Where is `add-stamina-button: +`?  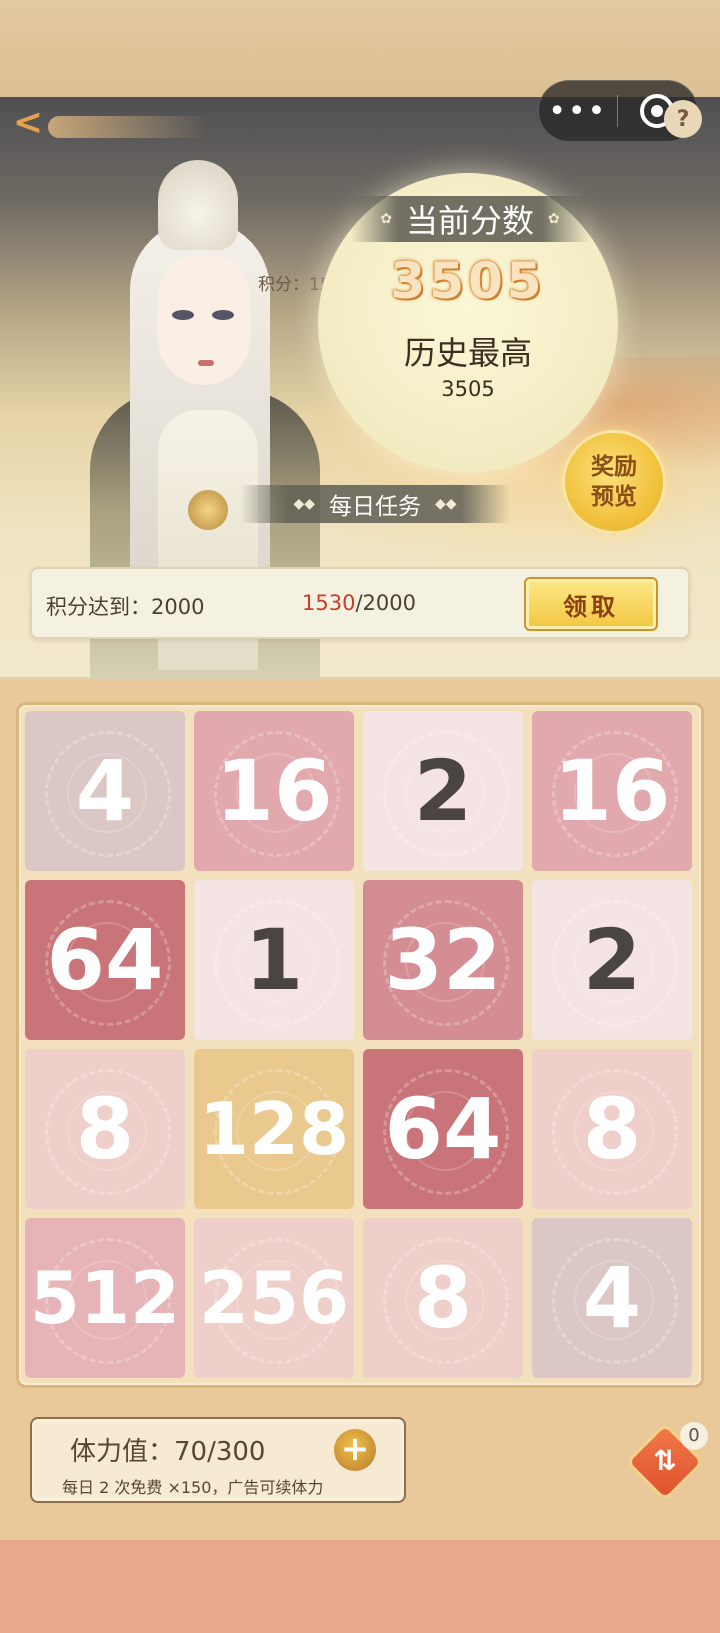 add-stamina-button: + is located at coordinates (355, 1450).